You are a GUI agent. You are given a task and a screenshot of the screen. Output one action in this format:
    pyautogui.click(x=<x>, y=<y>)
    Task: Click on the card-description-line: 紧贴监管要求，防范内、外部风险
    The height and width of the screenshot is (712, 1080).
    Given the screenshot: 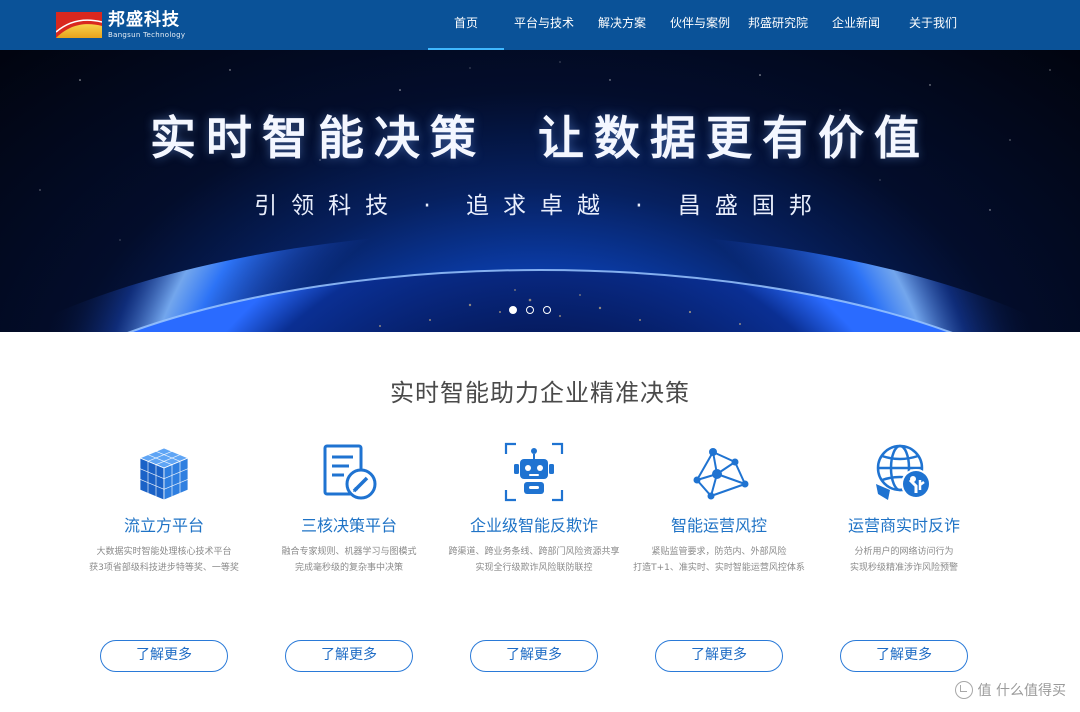 What is the action you would take?
    pyautogui.click(x=719, y=552)
    